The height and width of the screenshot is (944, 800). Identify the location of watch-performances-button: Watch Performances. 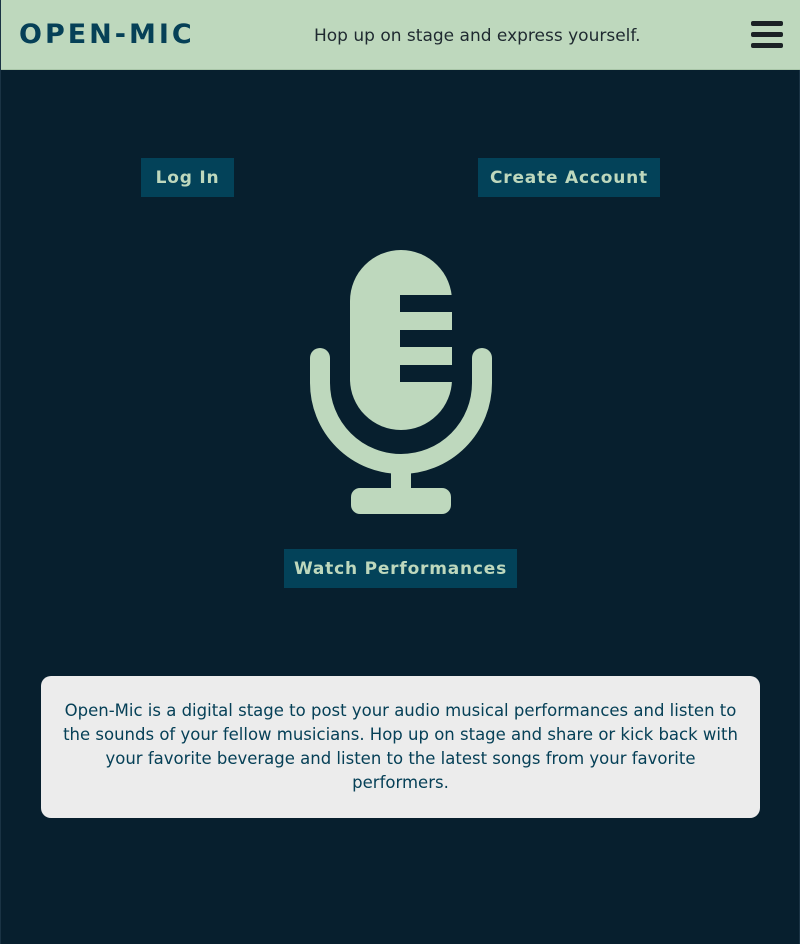
(400, 568).